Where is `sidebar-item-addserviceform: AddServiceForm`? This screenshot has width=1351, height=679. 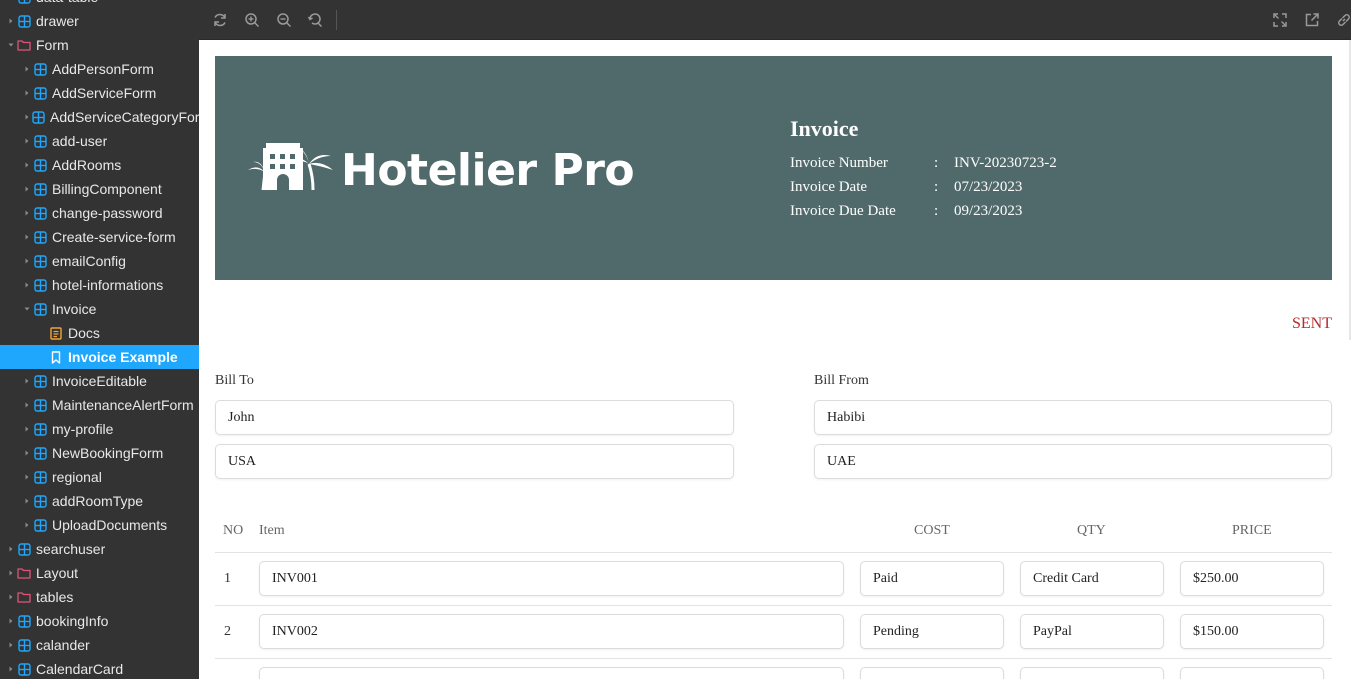 sidebar-item-addserviceform: AddServiceForm is located at coordinates (99, 93).